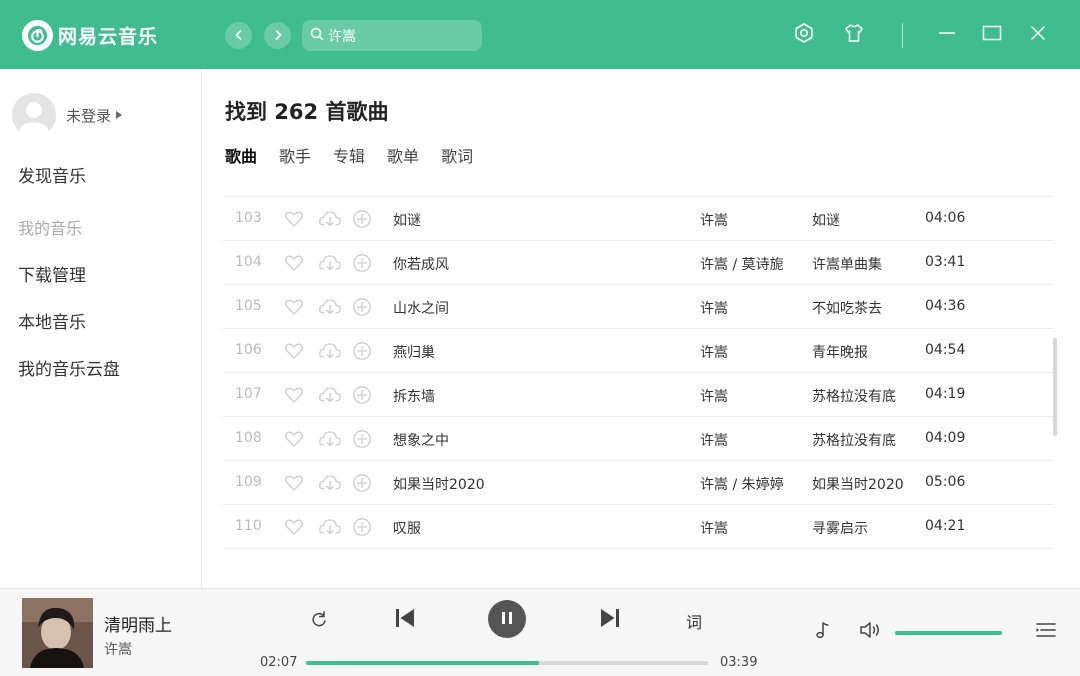  What do you see at coordinates (421, 264) in the screenshot?
I see `song-title: 你若成风` at bounding box center [421, 264].